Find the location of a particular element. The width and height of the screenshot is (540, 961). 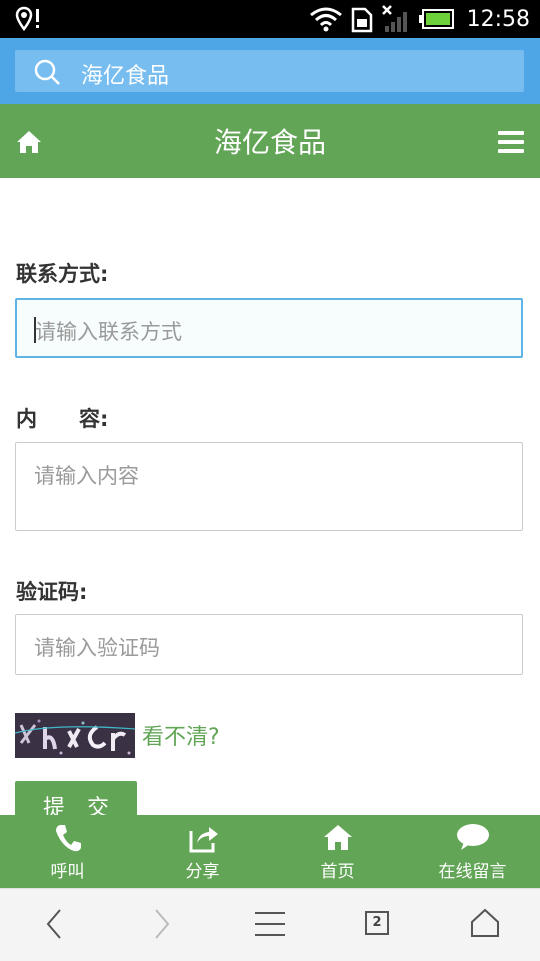

nav-item-share: 分享 is located at coordinates (202, 851).